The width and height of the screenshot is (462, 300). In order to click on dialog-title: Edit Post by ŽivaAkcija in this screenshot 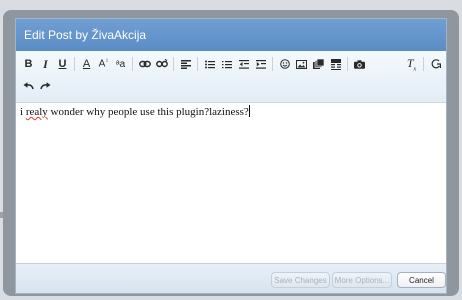, I will do `click(231, 35)`.